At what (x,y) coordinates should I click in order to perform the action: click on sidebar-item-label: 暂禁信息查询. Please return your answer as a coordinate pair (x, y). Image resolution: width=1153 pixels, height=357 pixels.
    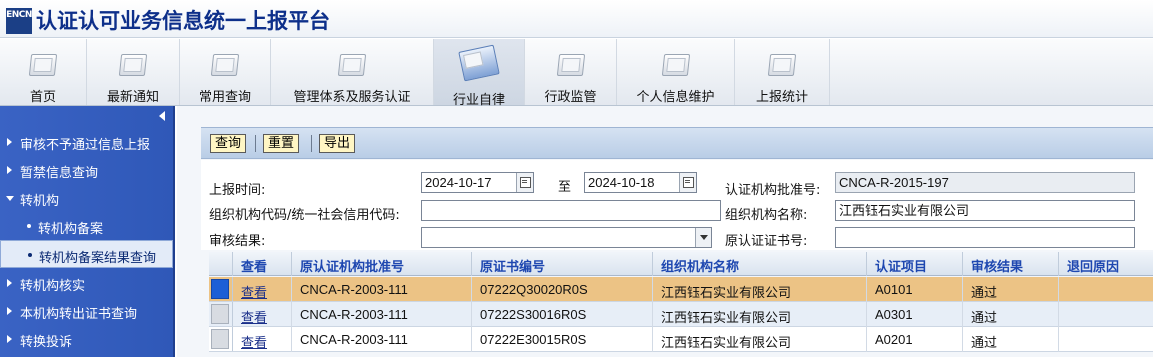
    Looking at the image, I should click on (59, 173).